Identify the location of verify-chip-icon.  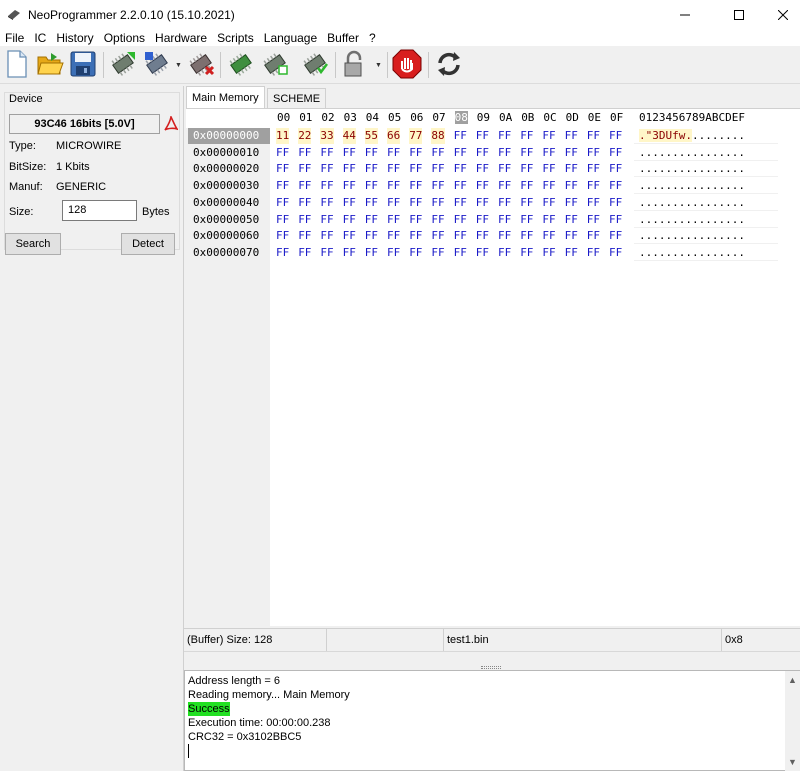
(241, 64).